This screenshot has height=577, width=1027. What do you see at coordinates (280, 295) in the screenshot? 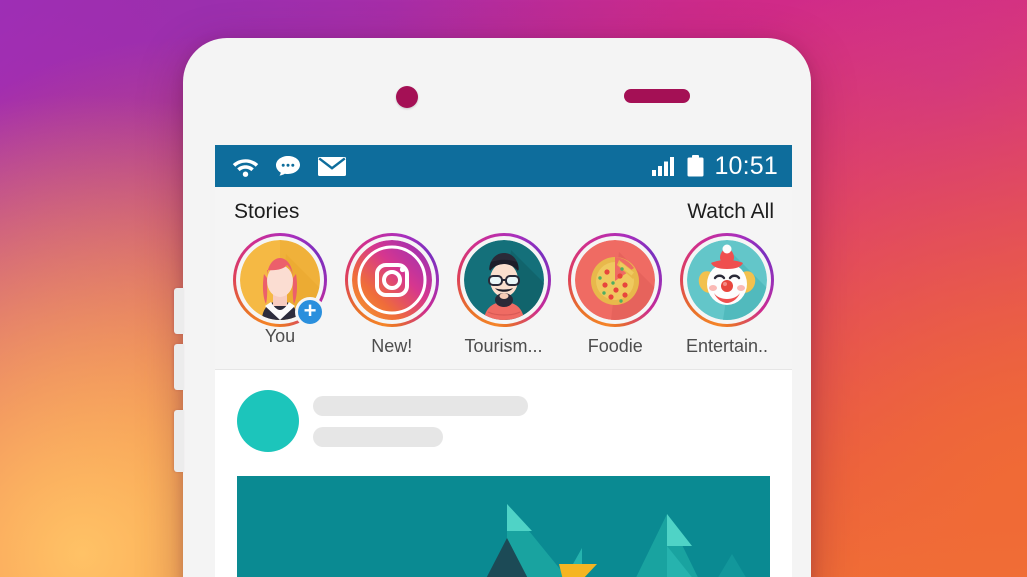
I see `story-item-you: + You` at bounding box center [280, 295].